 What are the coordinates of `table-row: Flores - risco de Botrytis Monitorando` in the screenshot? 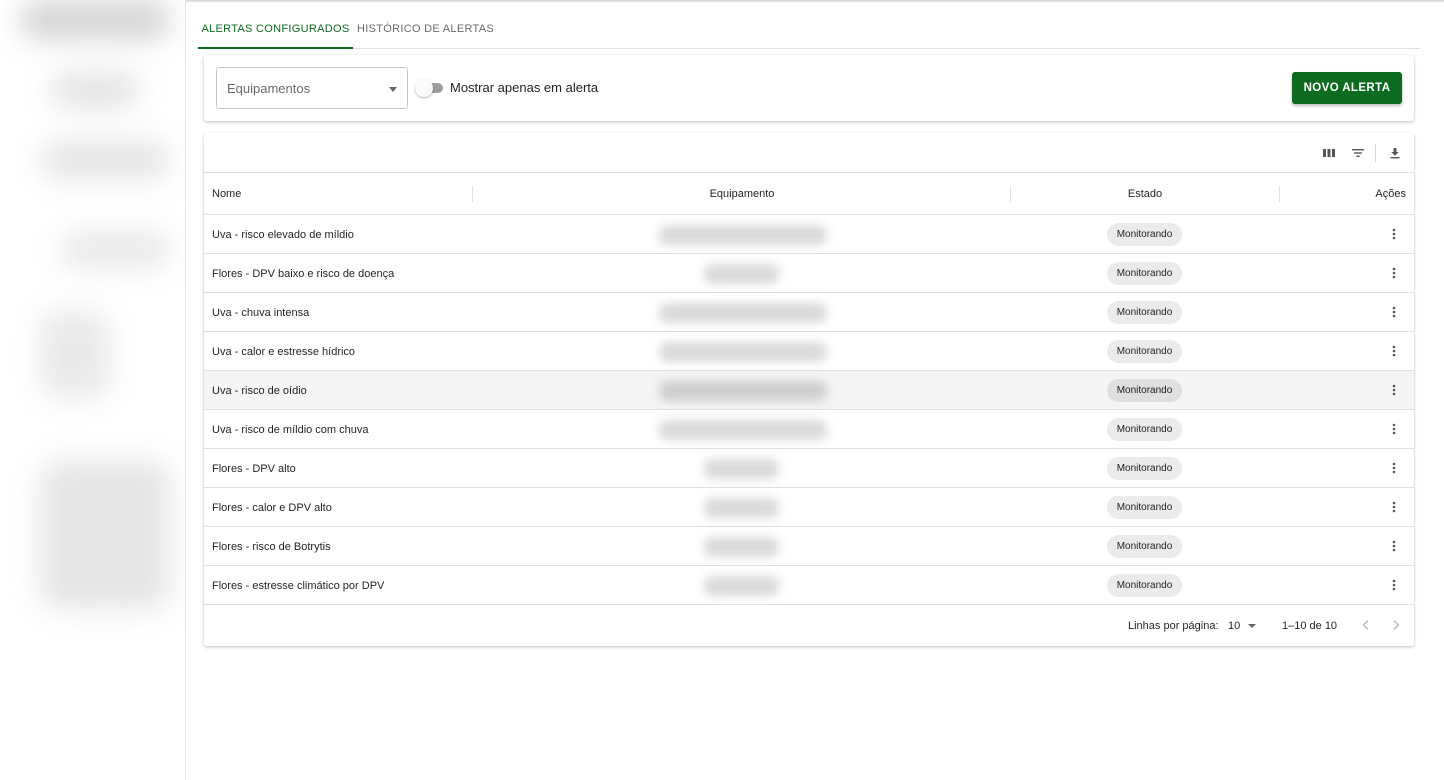 It's located at (809, 546).